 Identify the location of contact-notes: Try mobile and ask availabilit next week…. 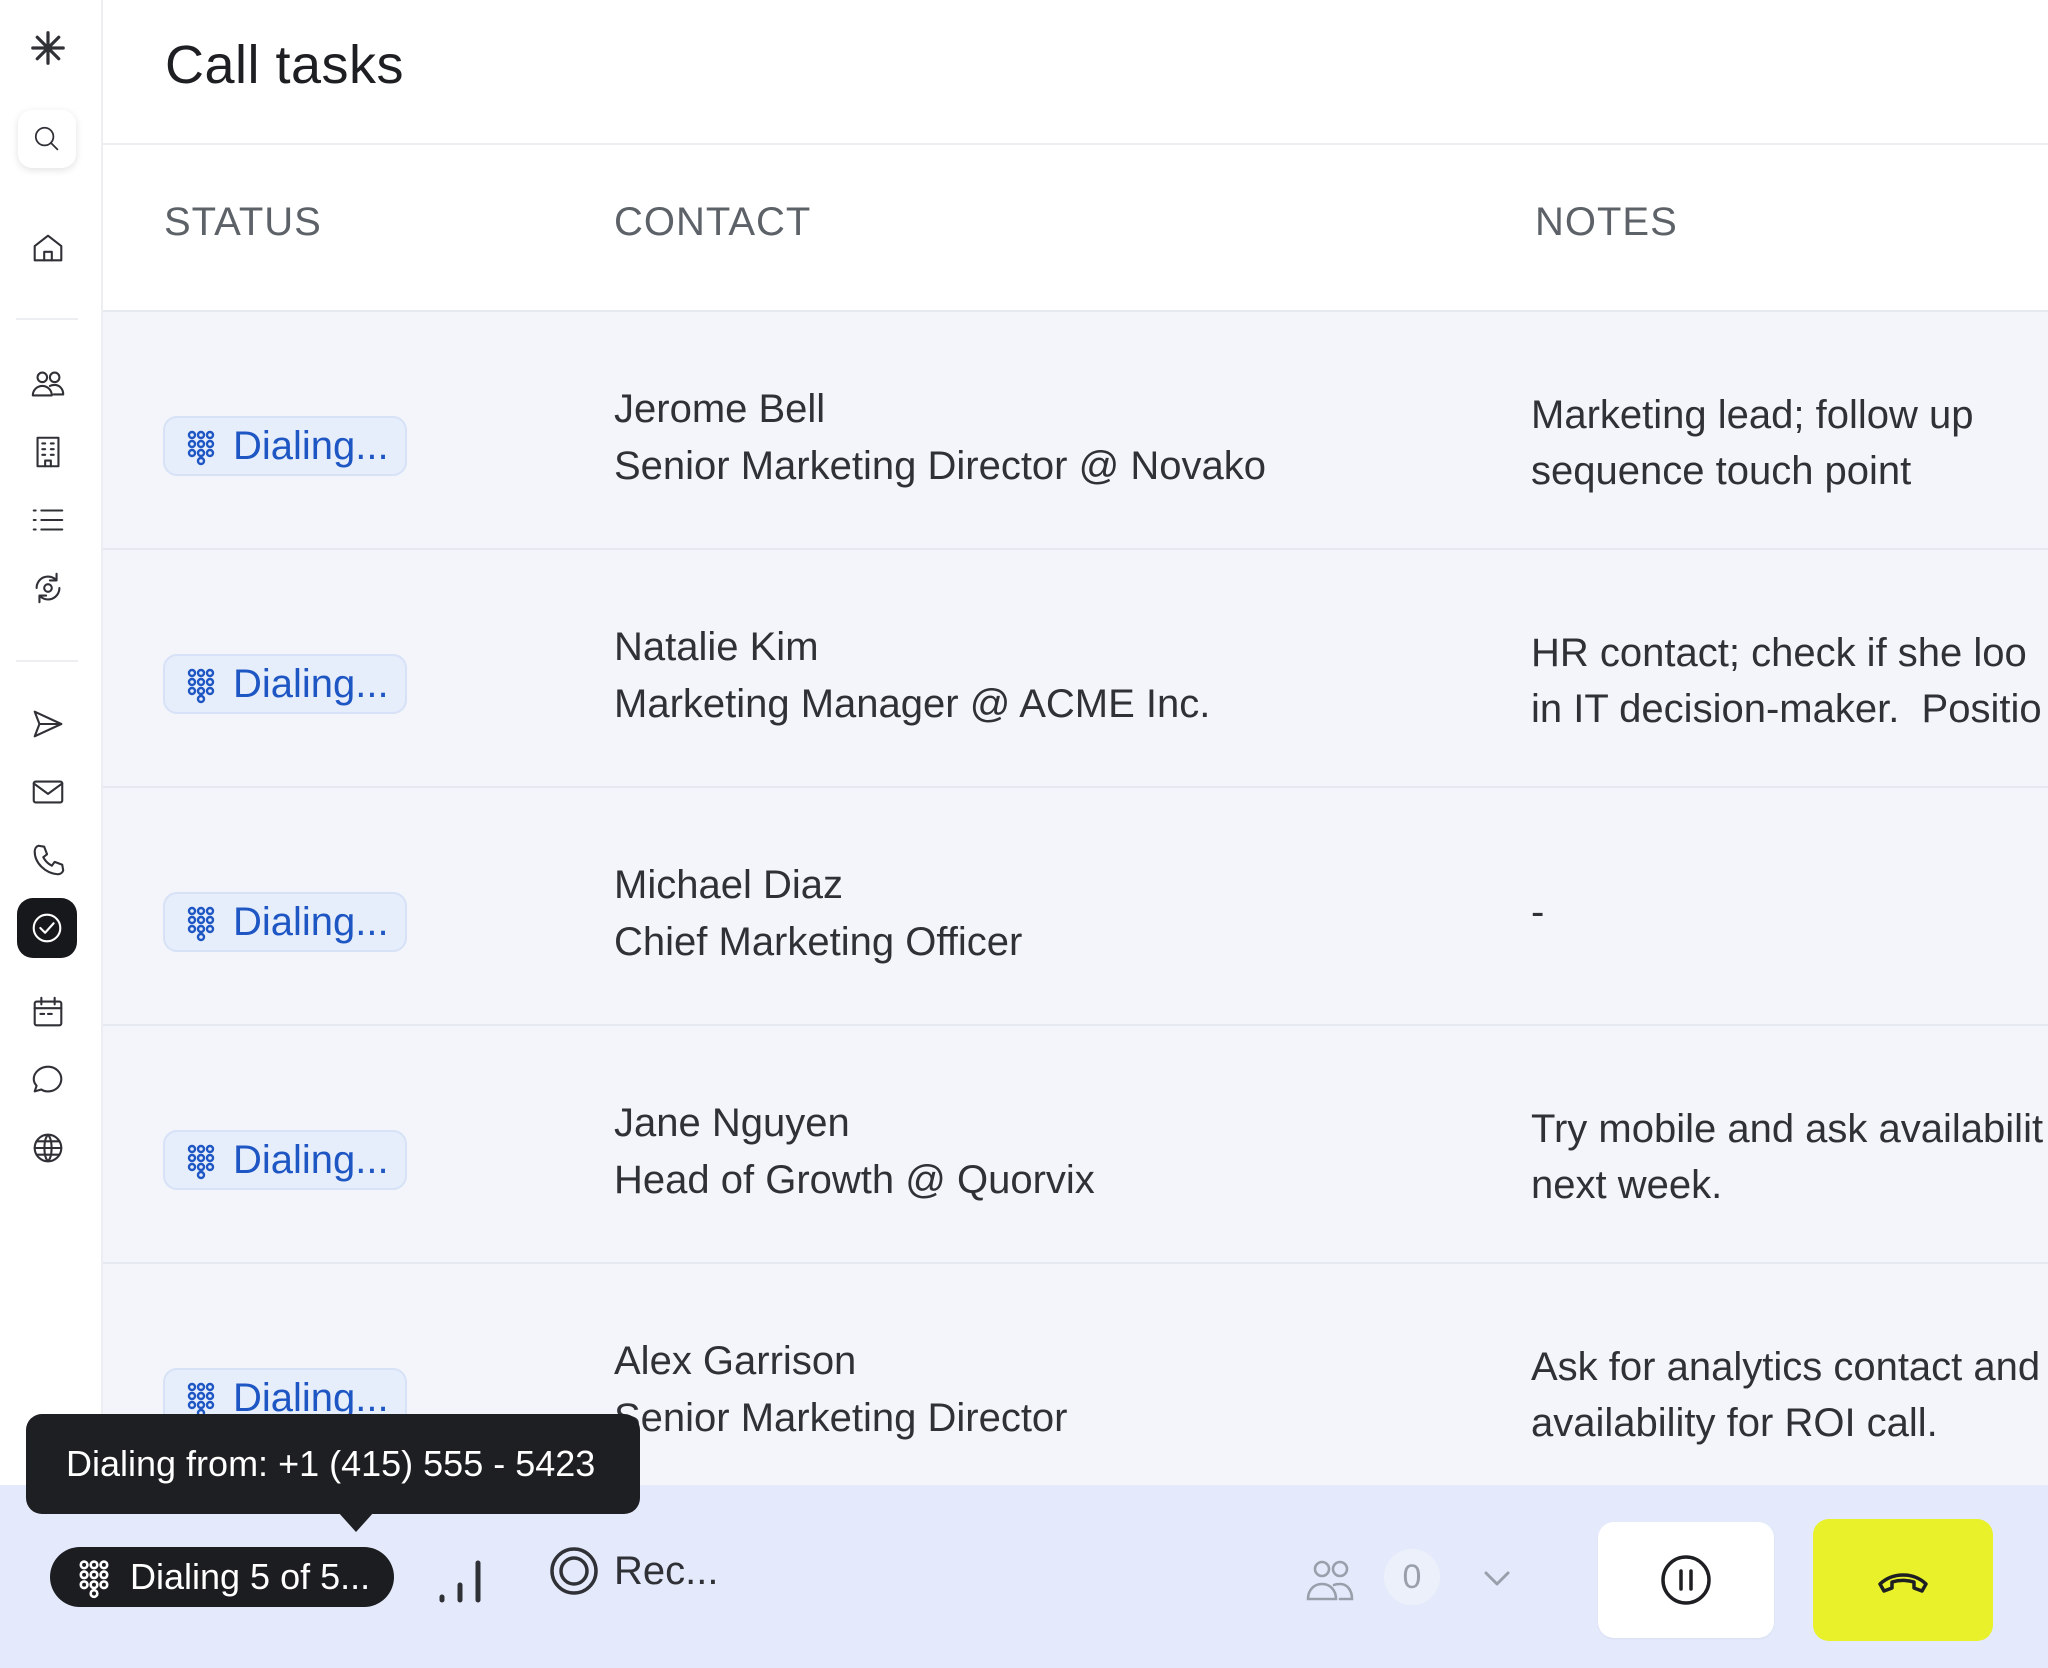
(1787, 1157).